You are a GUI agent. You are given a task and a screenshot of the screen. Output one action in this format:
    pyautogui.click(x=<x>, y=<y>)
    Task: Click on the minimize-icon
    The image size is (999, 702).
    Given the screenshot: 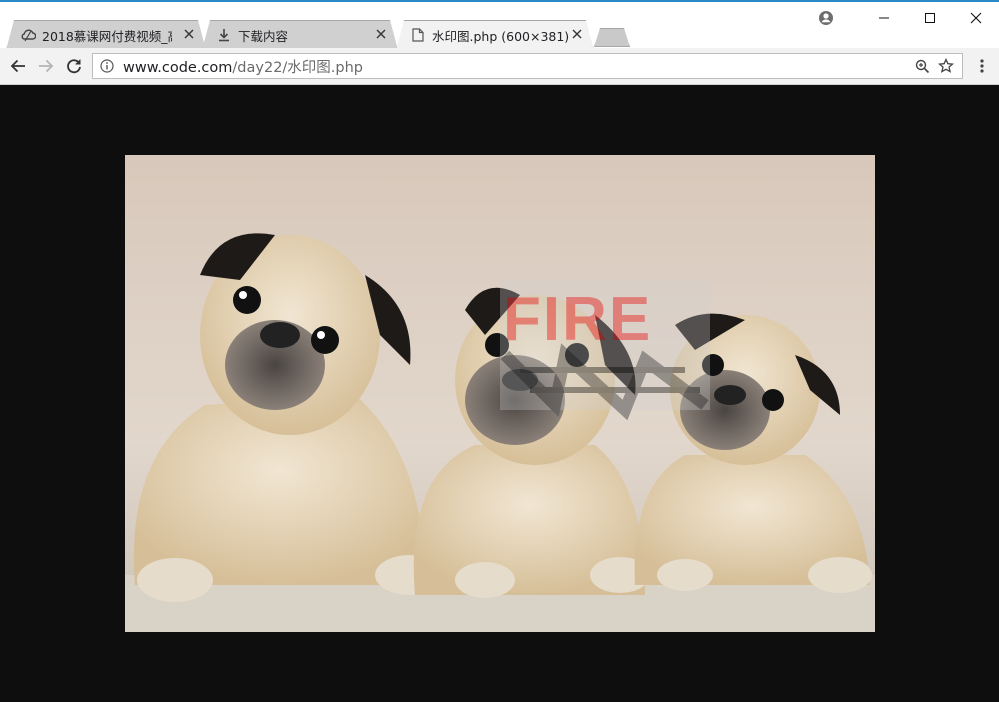 What is the action you would take?
    pyautogui.click(x=884, y=18)
    